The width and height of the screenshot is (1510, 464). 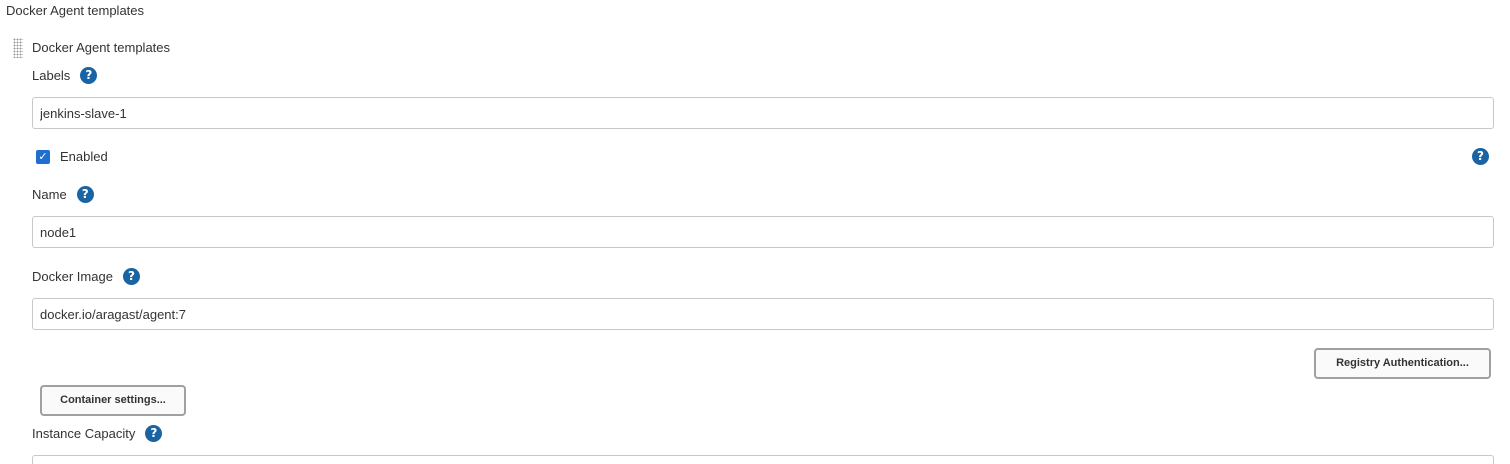 I want to click on labels-label-text: Labels, so click(x=51, y=75).